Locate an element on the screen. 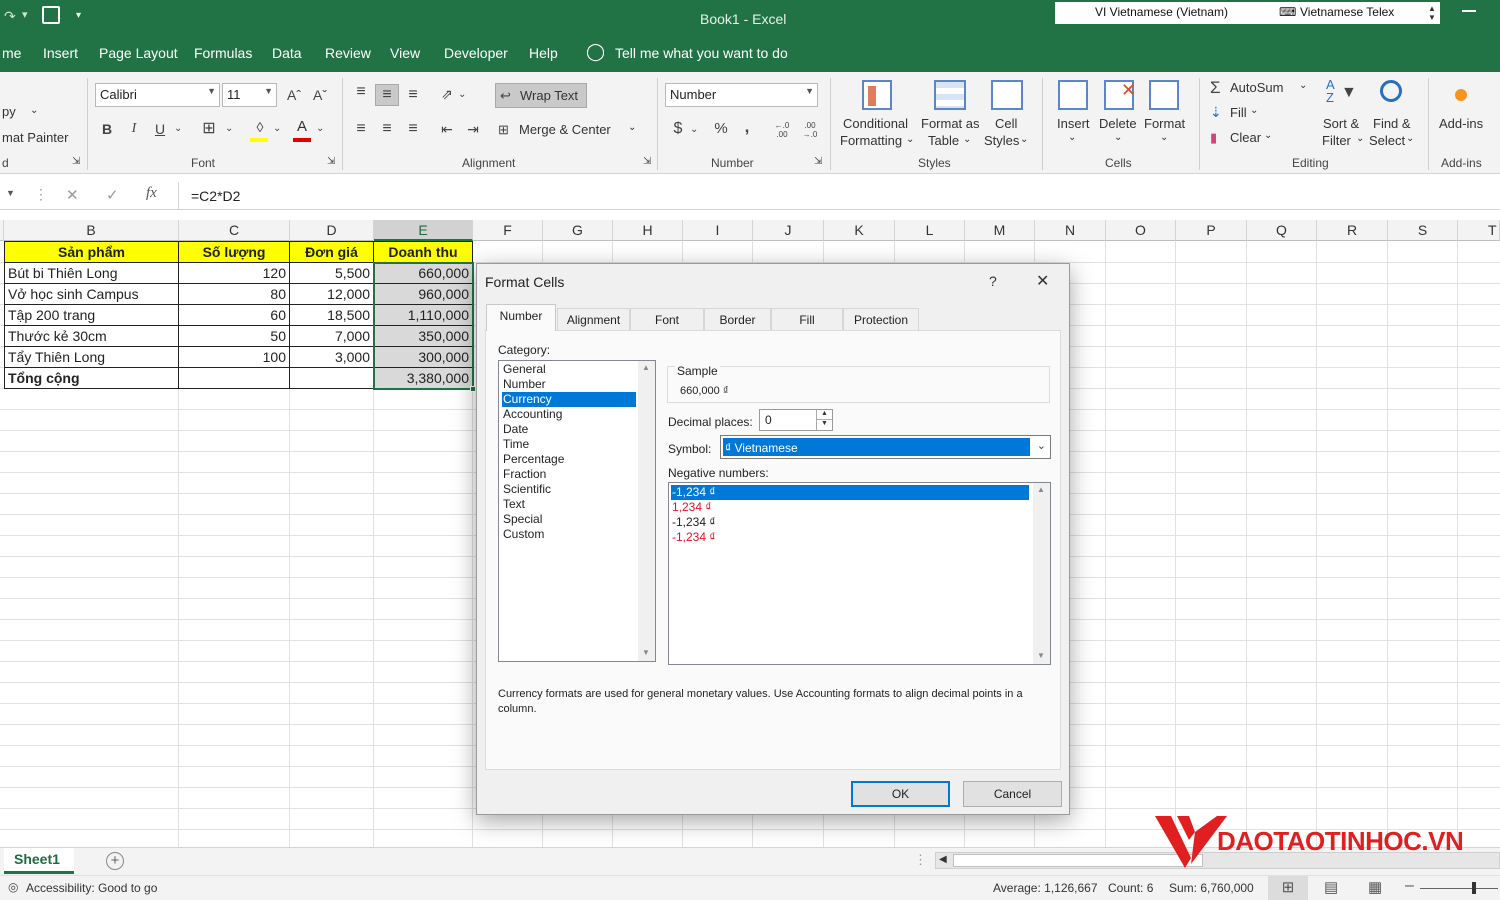 This screenshot has height=900, width=1500. sum-readout: Sum: 6,760,000 is located at coordinates (1211, 888).